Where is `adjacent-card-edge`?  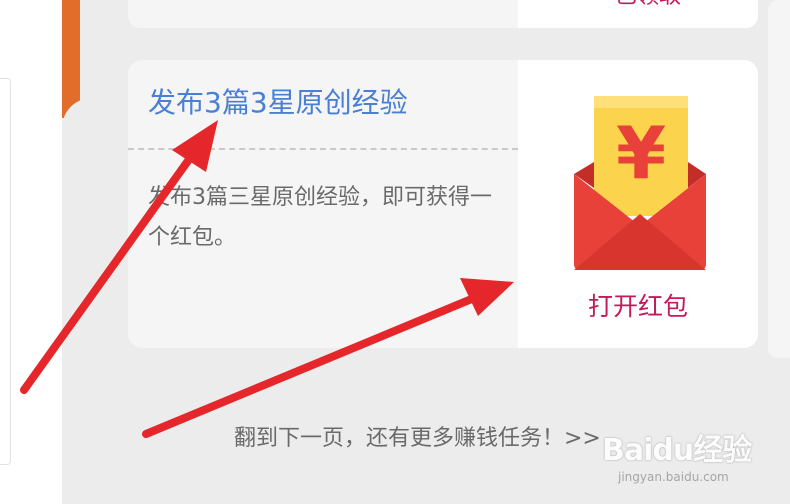
adjacent-card-edge is located at coordinates (779, 179).